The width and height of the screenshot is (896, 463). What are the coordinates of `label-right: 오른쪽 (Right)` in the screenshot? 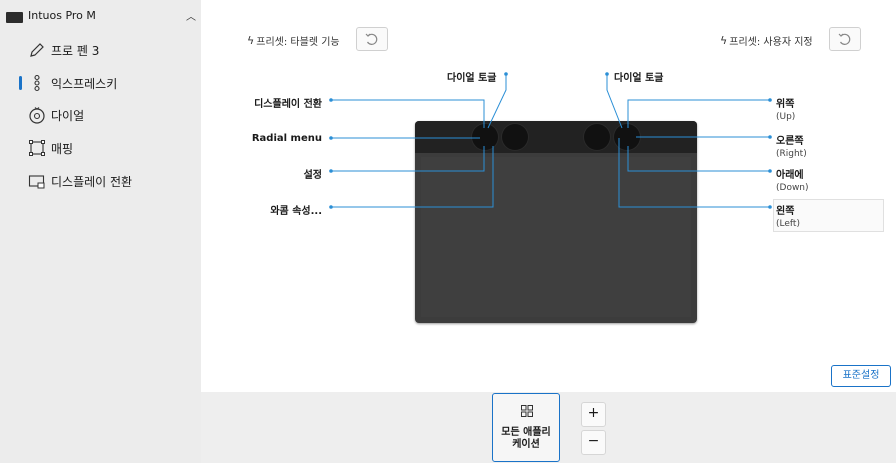 It's located at (791, 145).